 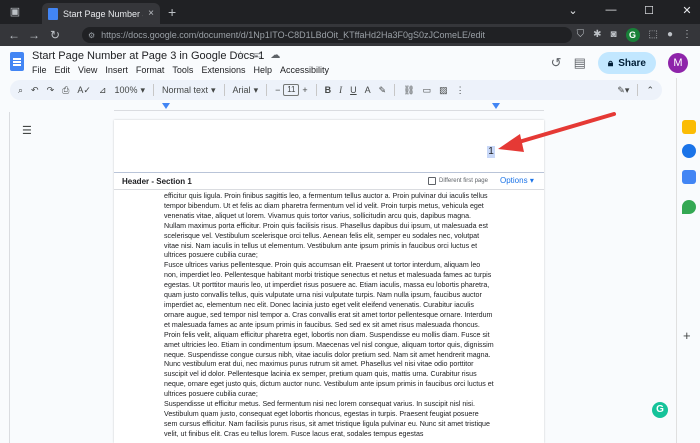 What do you see at coordinates (150, 70) in the screenshot?
I see `menu-format: Format` at bounding box center [150, 70].